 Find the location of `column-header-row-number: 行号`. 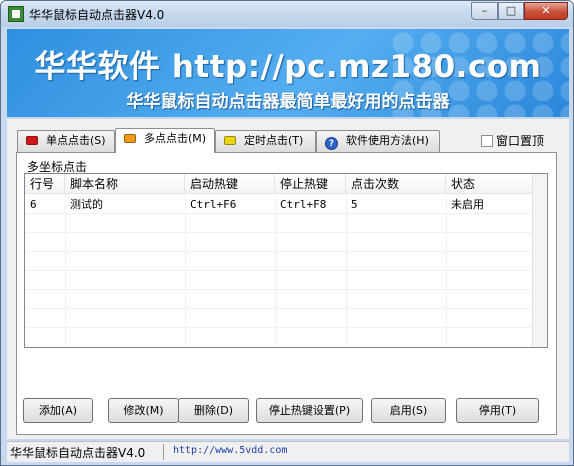

column-header-row-number: 行号 is located at coordinates (45, 184).